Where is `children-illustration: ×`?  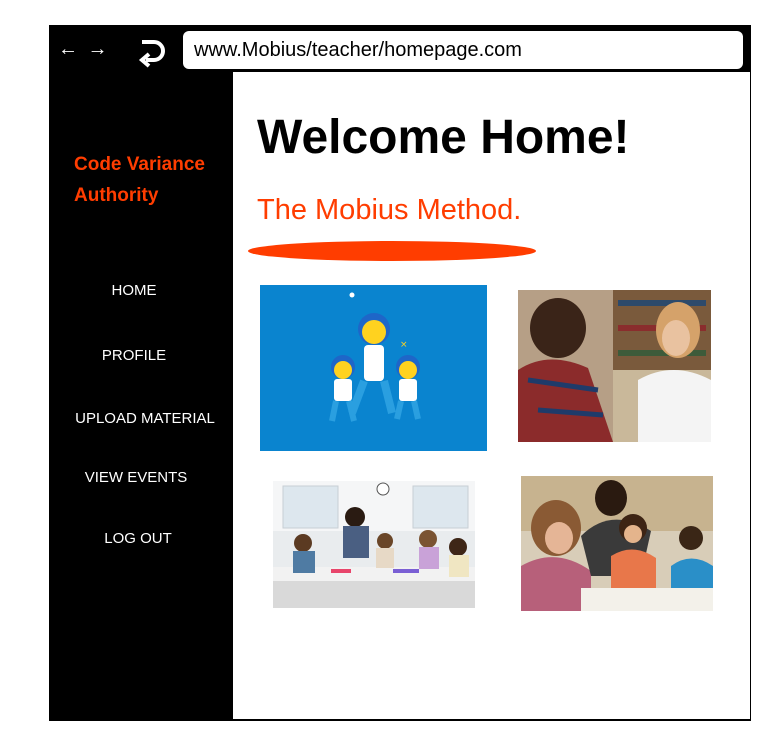 children-illustration: × is located at coordinates (373, 368).